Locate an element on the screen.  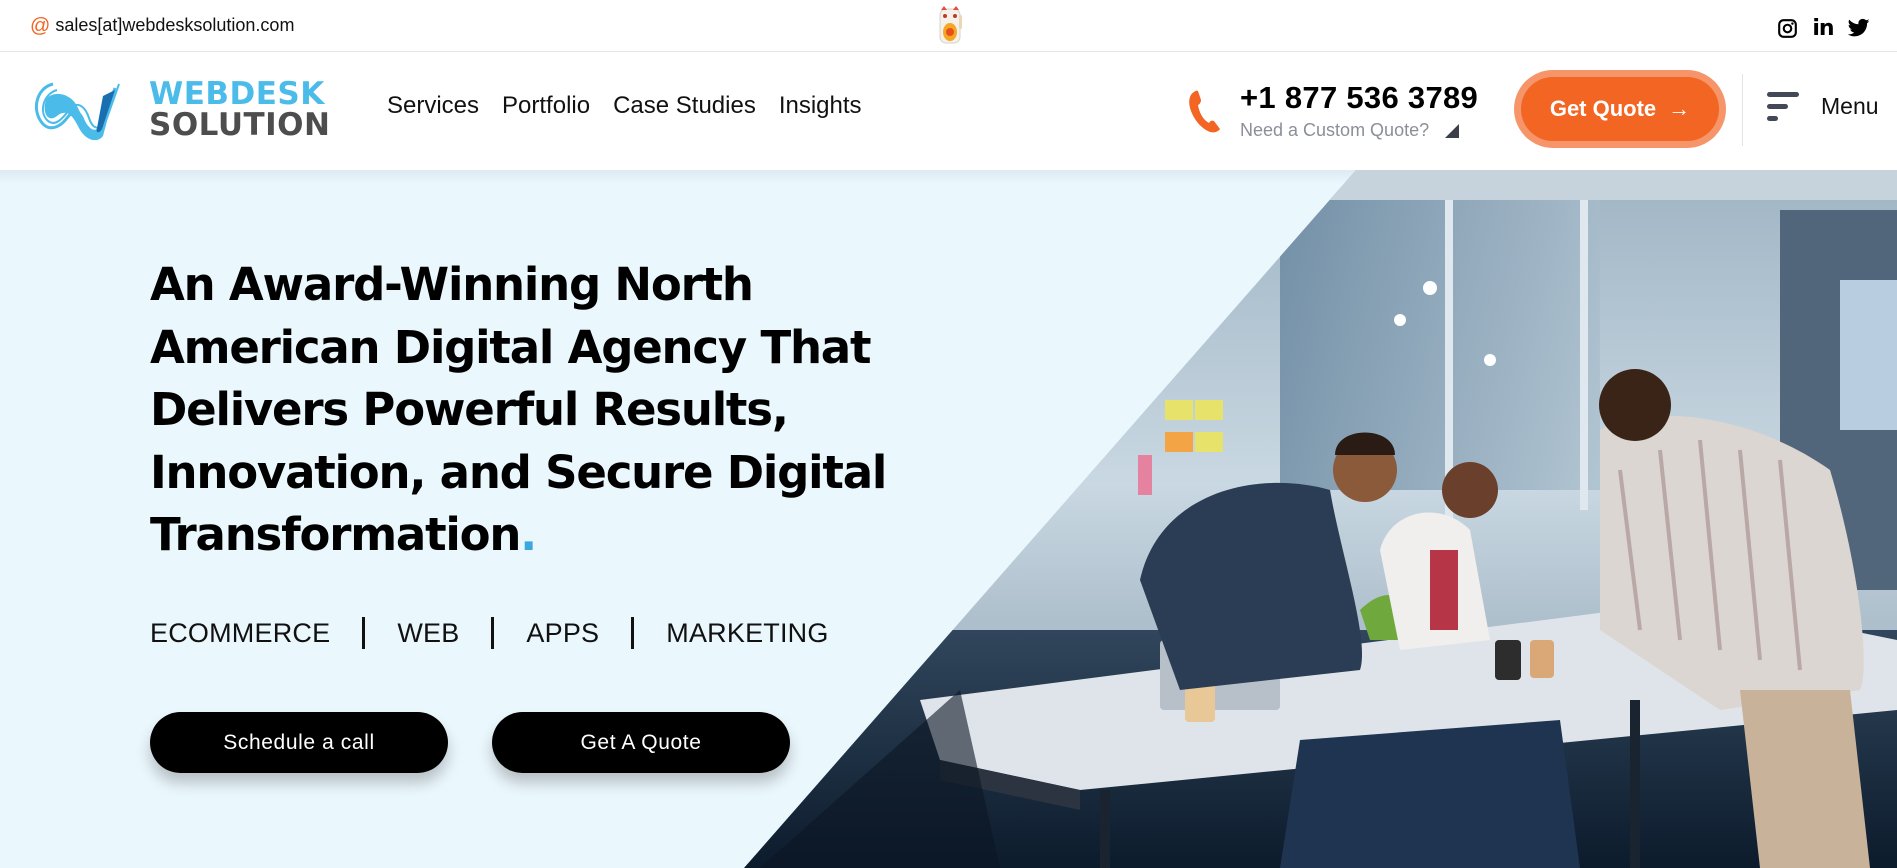
email-text: sales[at]webdesksolution.com is located at coordinates (175, 25).